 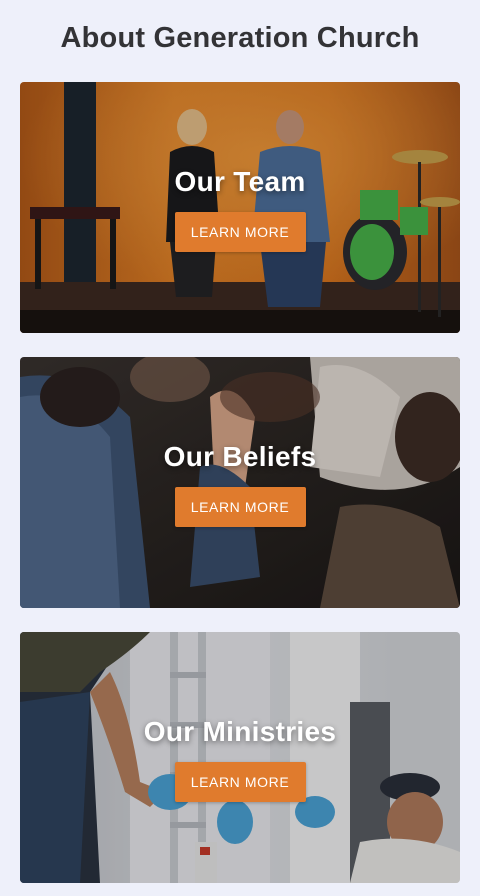 What do you see at coordinates (240, 38) in the screenshot?
I see `page-title: About Generation Church` at bounding box center [240, 38].